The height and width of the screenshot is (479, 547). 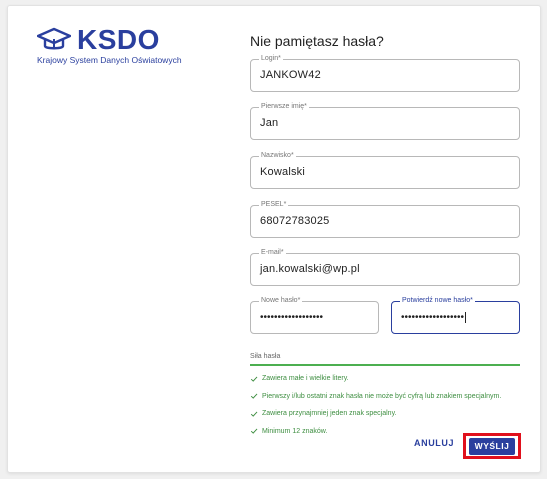 I want to click on text-caret, so click(x=466, y=317).